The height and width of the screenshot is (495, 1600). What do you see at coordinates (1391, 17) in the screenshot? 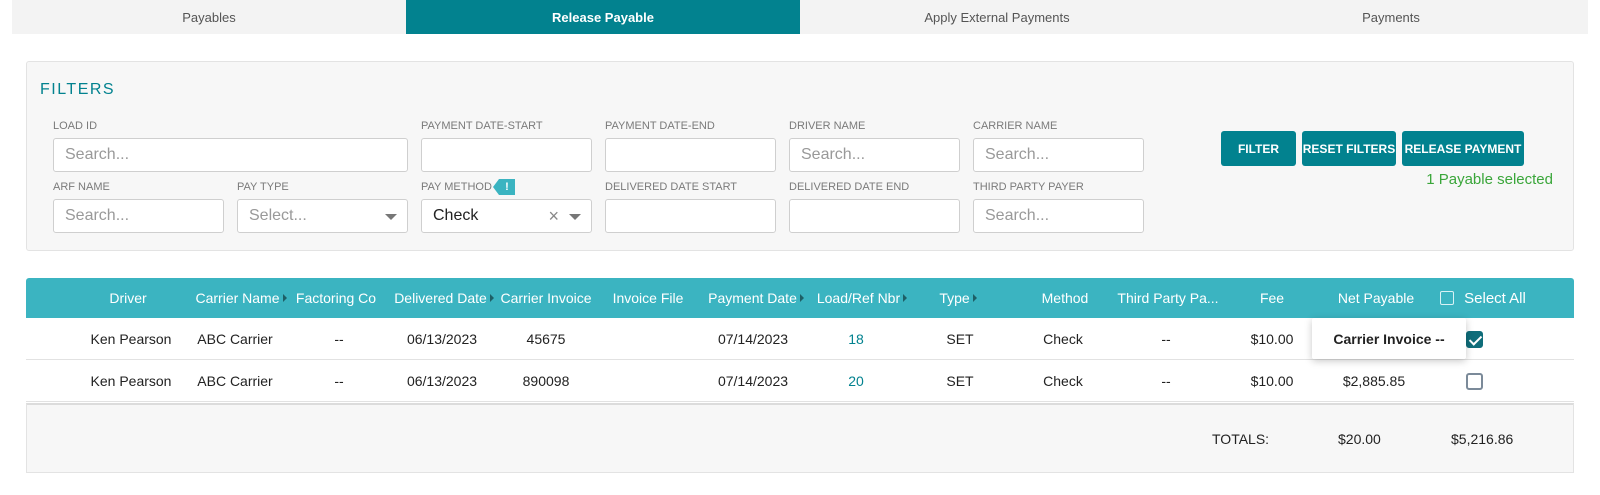
I see `tab-payments: Payments` at bounding box center [1391, 17].